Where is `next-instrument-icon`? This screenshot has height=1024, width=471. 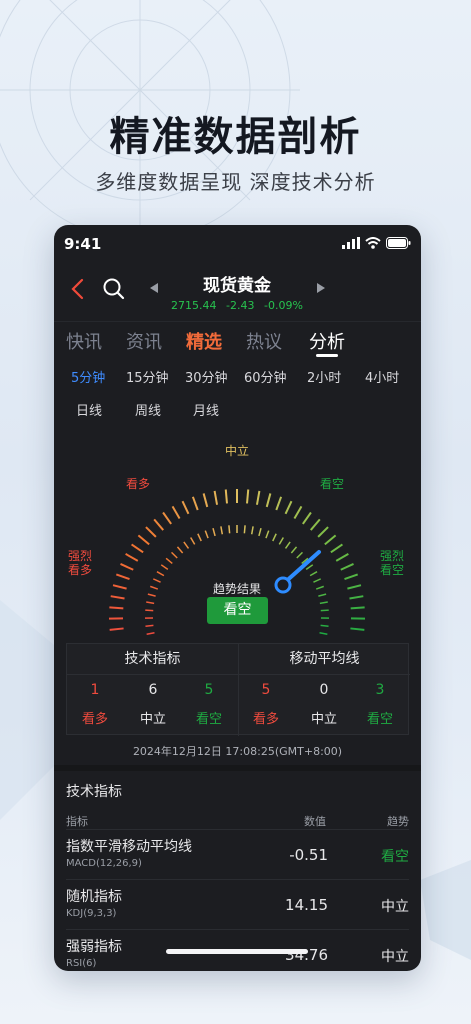
next-instrument-icon is located at coordinates (321, 288).